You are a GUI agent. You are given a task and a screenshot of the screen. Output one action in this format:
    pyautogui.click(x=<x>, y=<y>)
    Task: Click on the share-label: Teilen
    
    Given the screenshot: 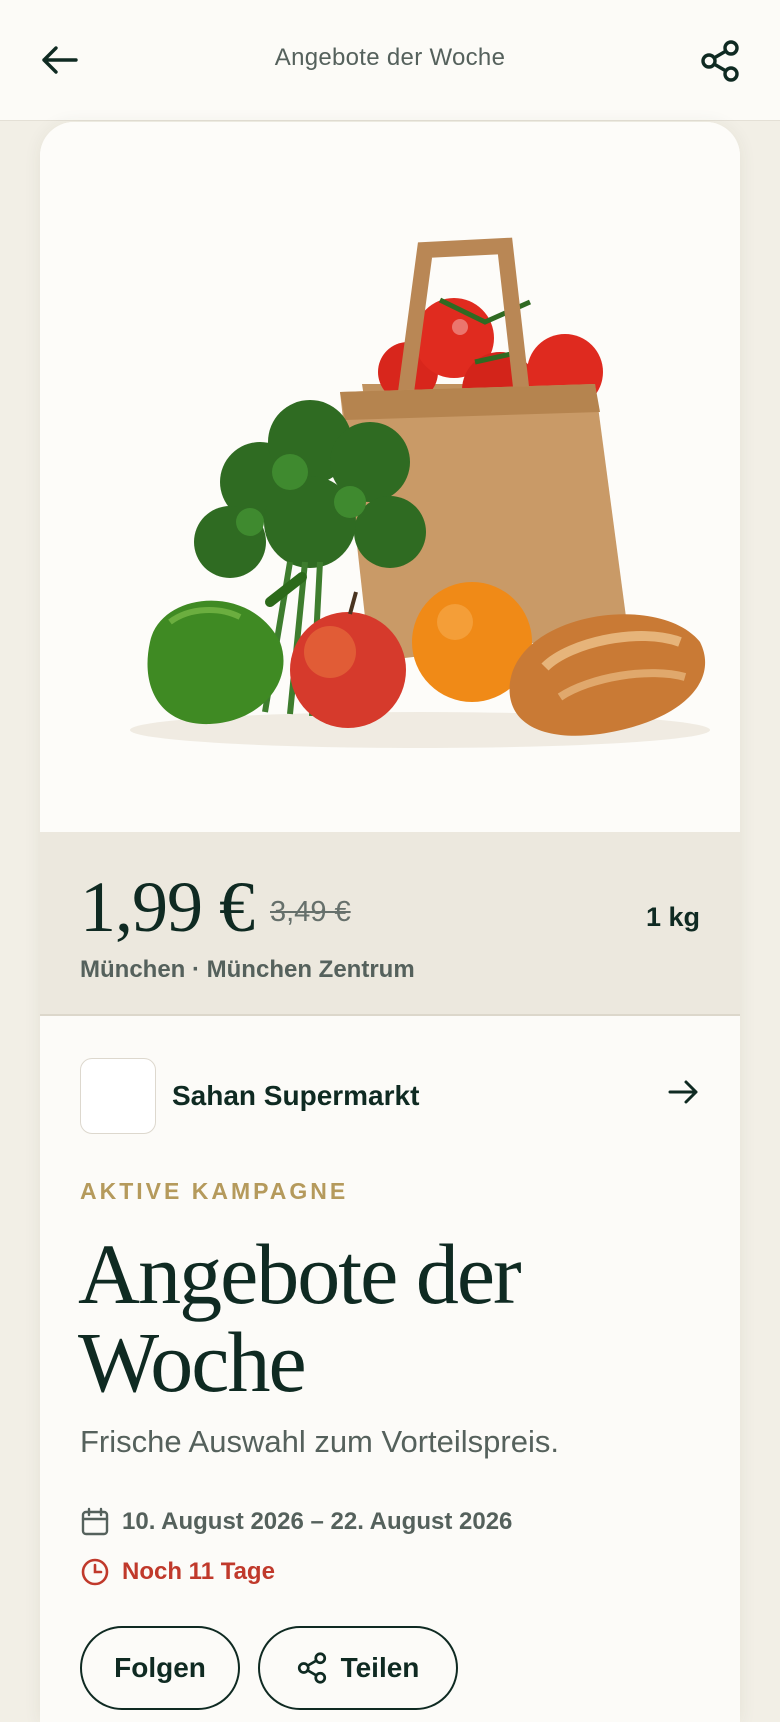 What is the action you would take?
    pyautogui.click(x=380, y=1667)
    